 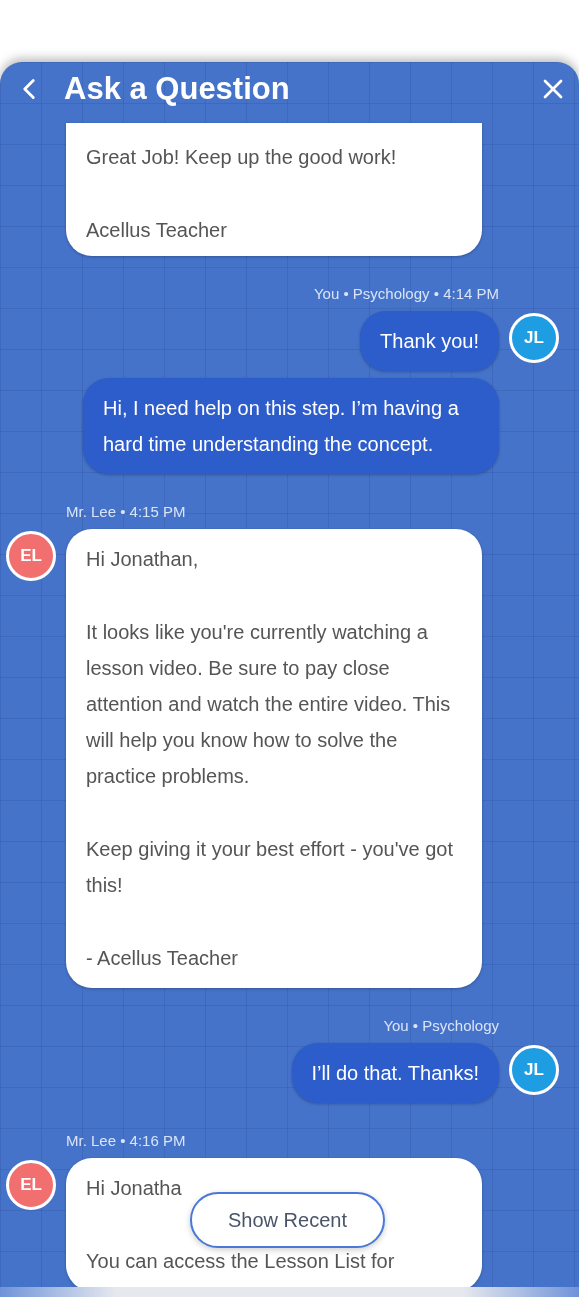 I want to click on message-text: - Acellus Teacher, so click(x=162, y=958).